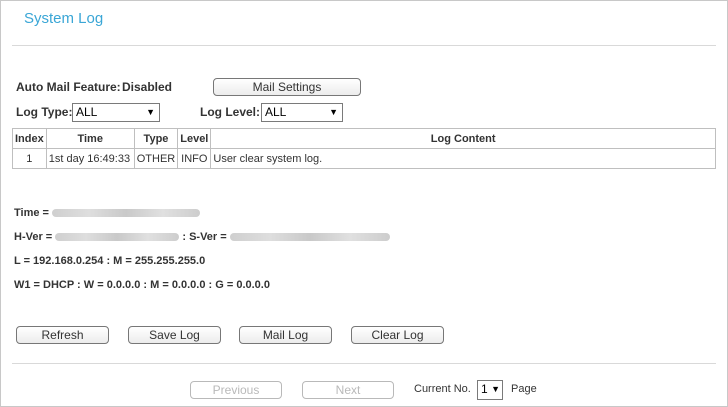 Image resolution: width=728 pixels, height=407 pixels. What do you see at coordinates (29, 158) in the screenshot?
I see `cell-index: 1` at bounding box center [29, 158].